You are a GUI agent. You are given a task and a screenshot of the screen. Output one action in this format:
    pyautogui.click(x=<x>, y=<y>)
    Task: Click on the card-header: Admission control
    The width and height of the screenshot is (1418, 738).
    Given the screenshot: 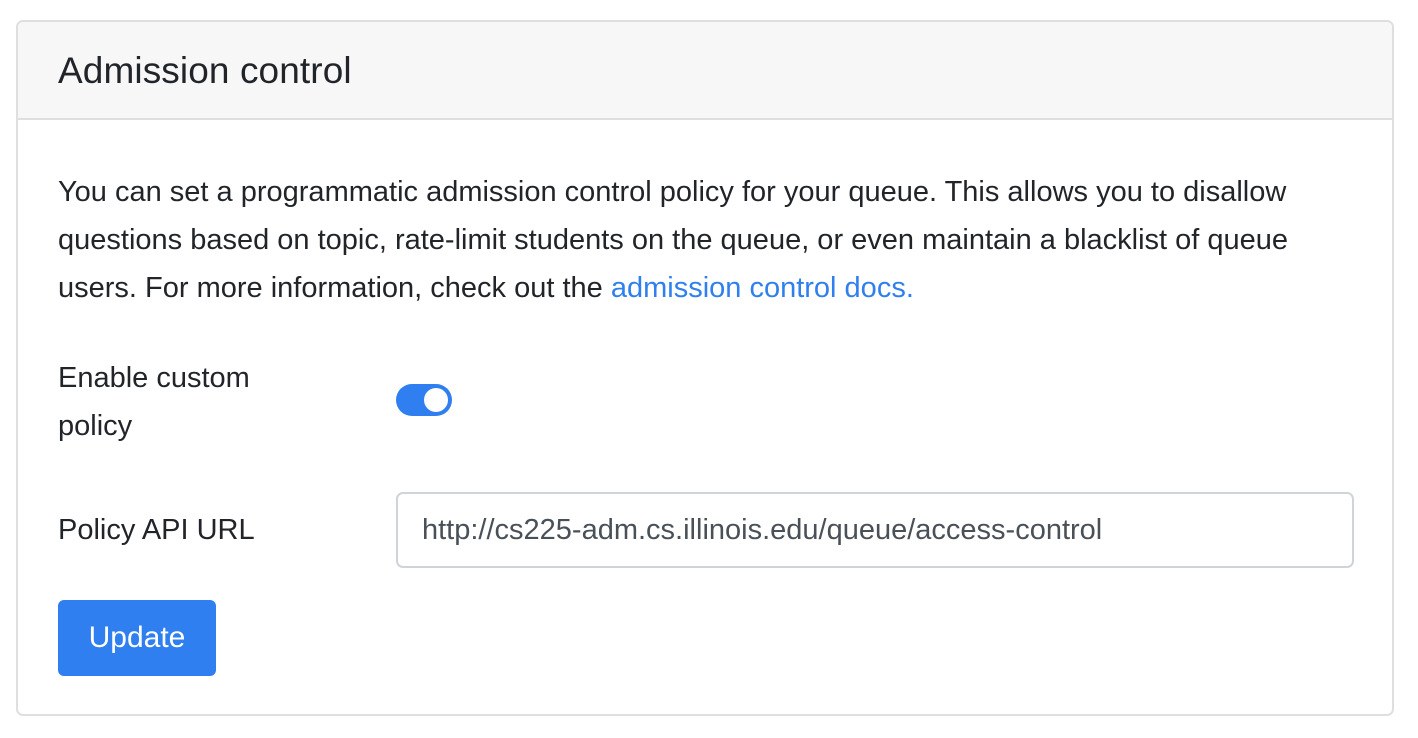 What is the action you would take?
    pyautogui.click(x=705, y=71)
    